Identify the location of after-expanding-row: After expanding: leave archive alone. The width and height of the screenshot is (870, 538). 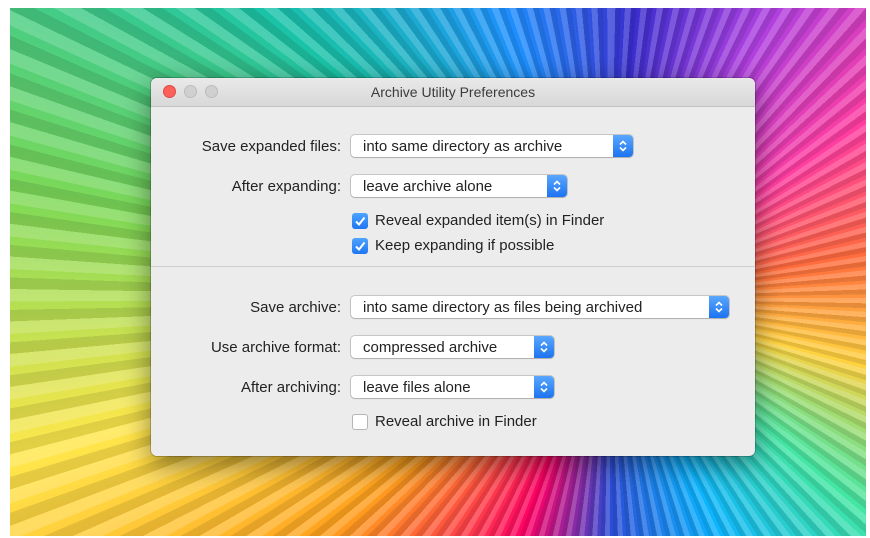
(453, 187).